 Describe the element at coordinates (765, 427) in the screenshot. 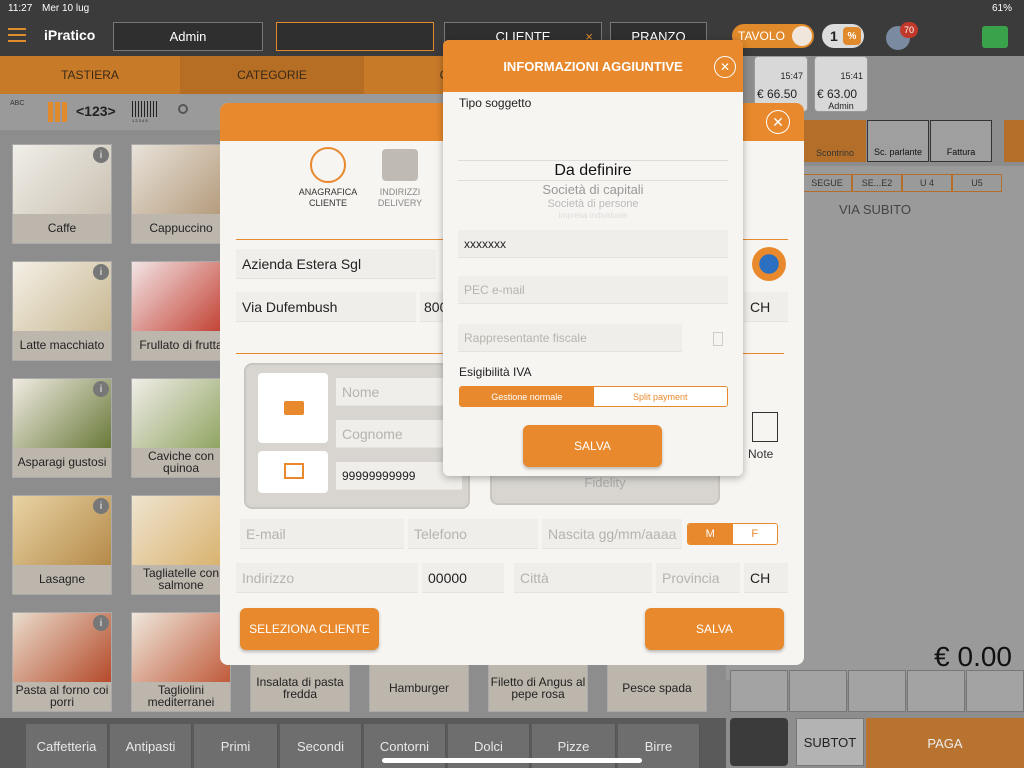

I see `note-icon` at that location.